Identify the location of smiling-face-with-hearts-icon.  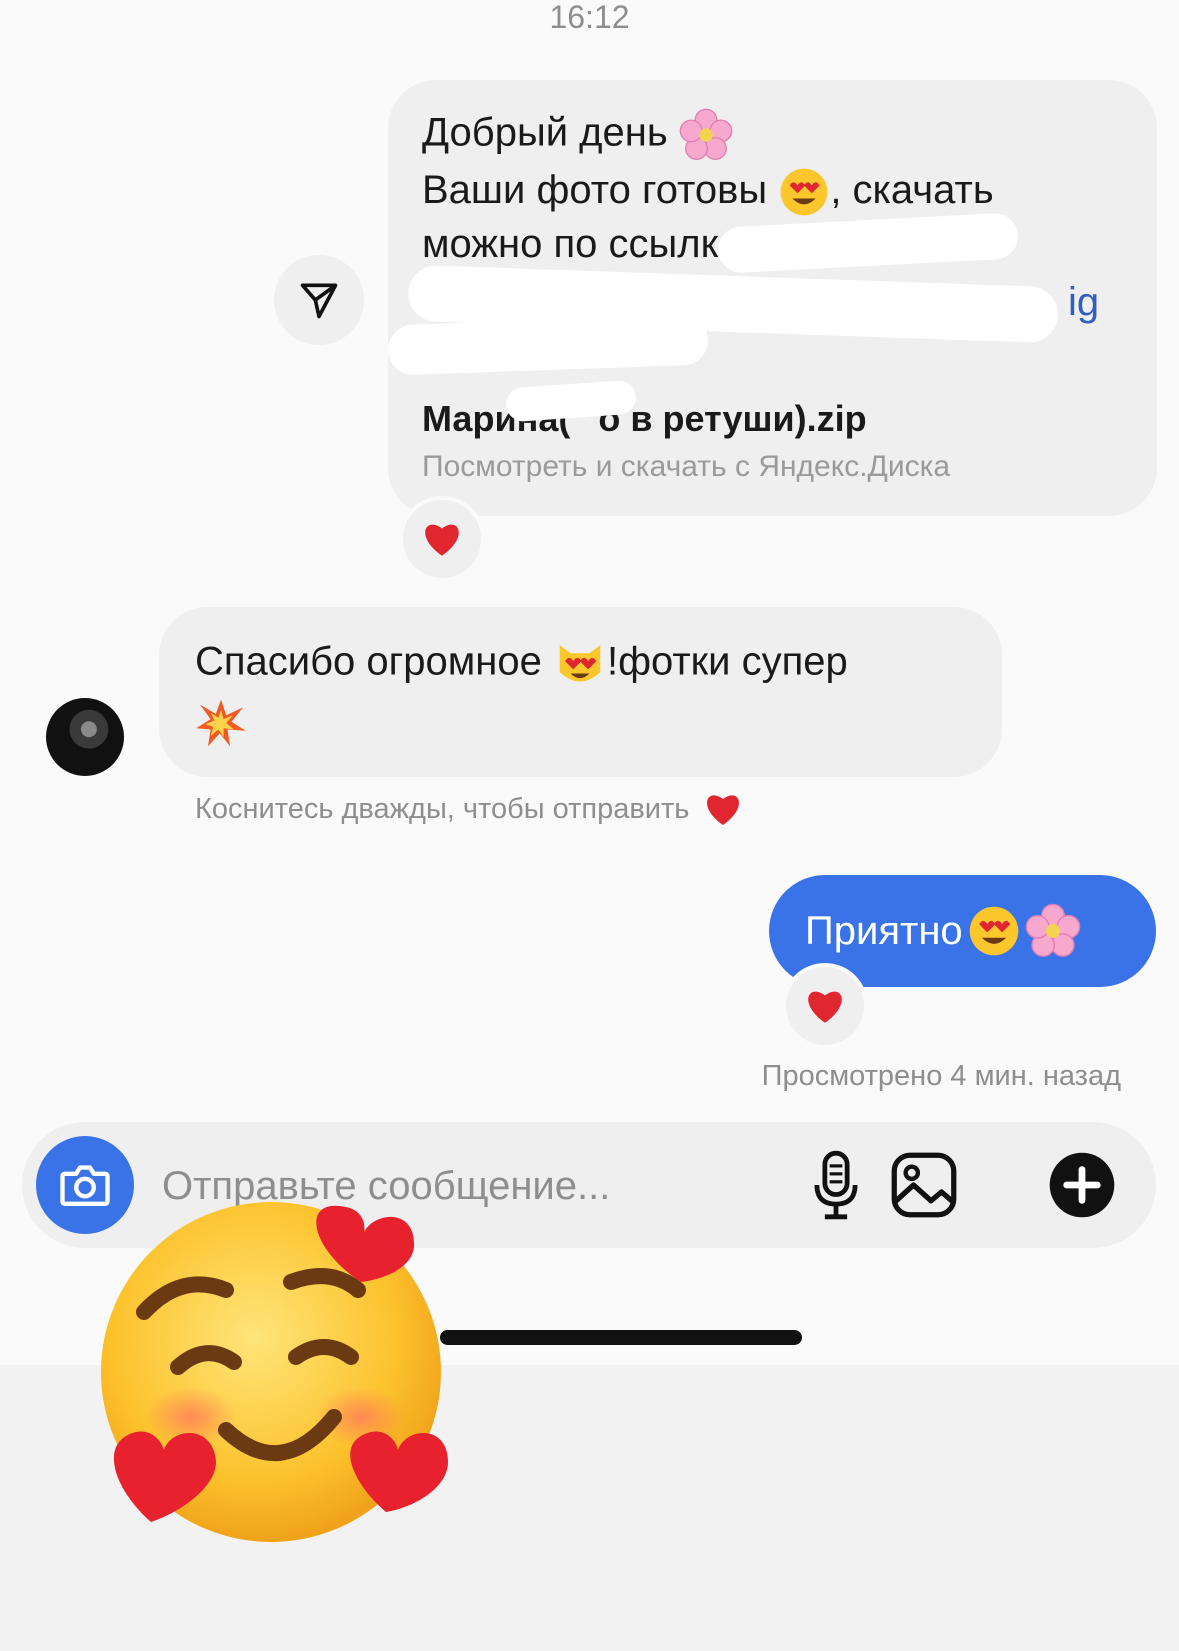
(274, 1372).